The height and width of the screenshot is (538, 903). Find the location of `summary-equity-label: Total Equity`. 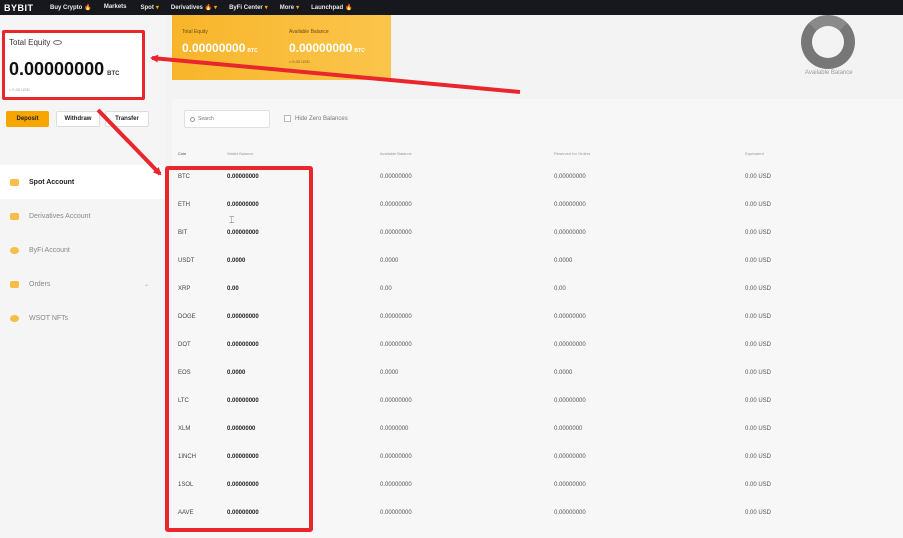

summary-equity-label: Total Equity is located at coordinates (195, 32).